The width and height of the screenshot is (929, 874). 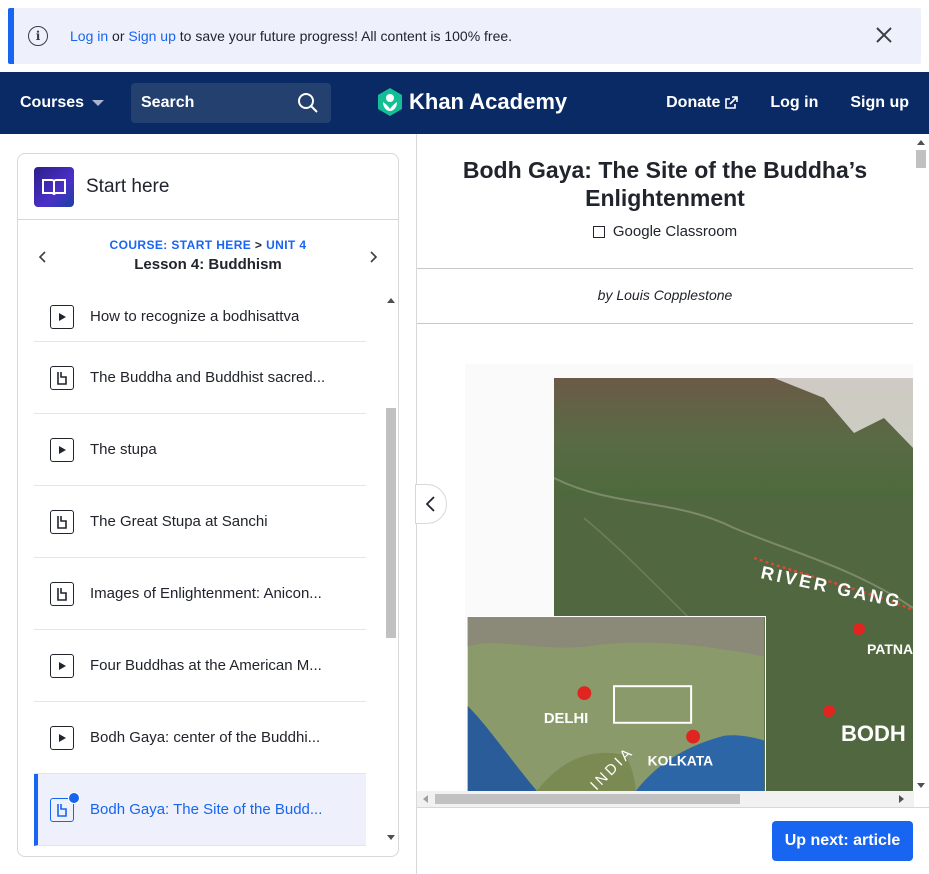 I want to click on donate-link: Donate, so click(x=702, y=103).